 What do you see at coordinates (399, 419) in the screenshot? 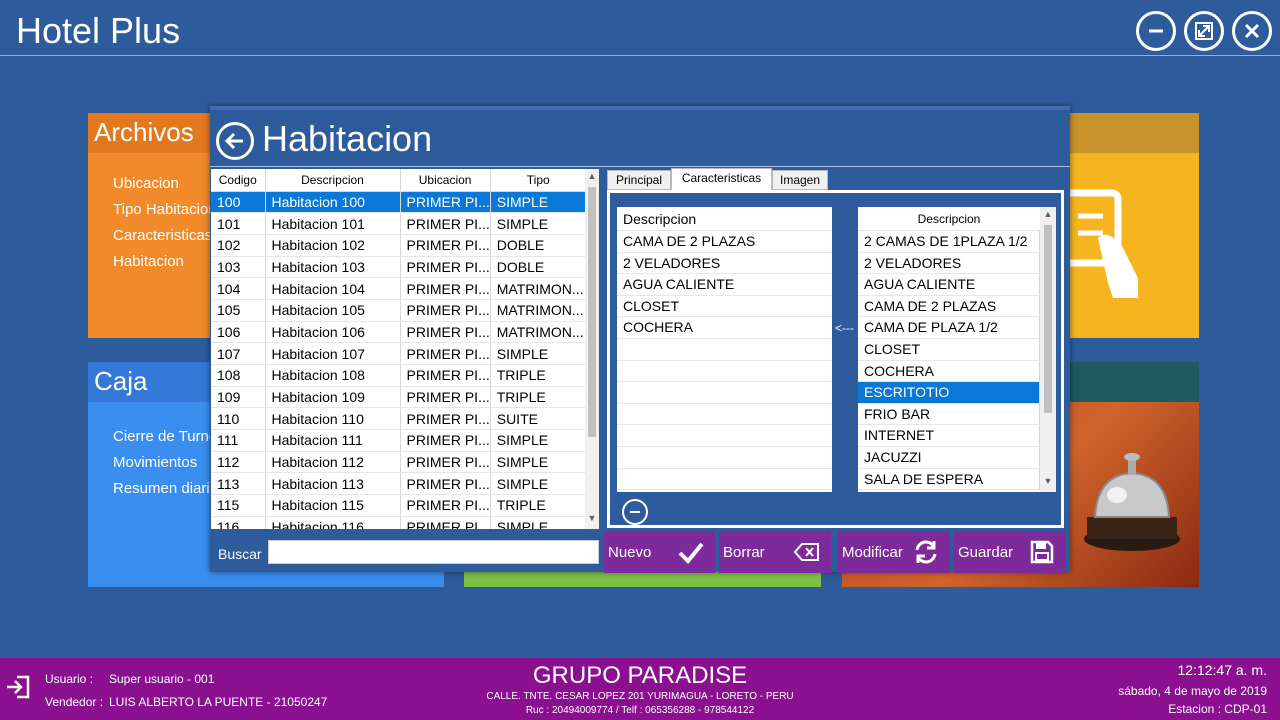
I see `table-row: 110 Habitacion 110 PRIMER PI... SUITE` at bounding box center [399, 419].